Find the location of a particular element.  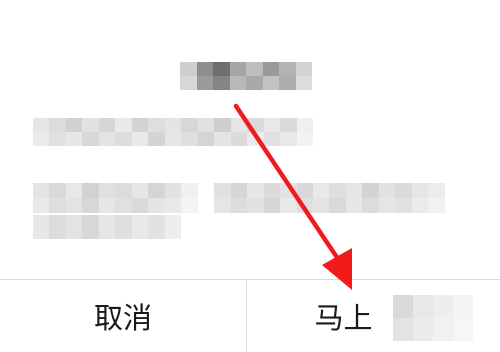

cancel-button: 取消 is located at coordinates (123, 316).